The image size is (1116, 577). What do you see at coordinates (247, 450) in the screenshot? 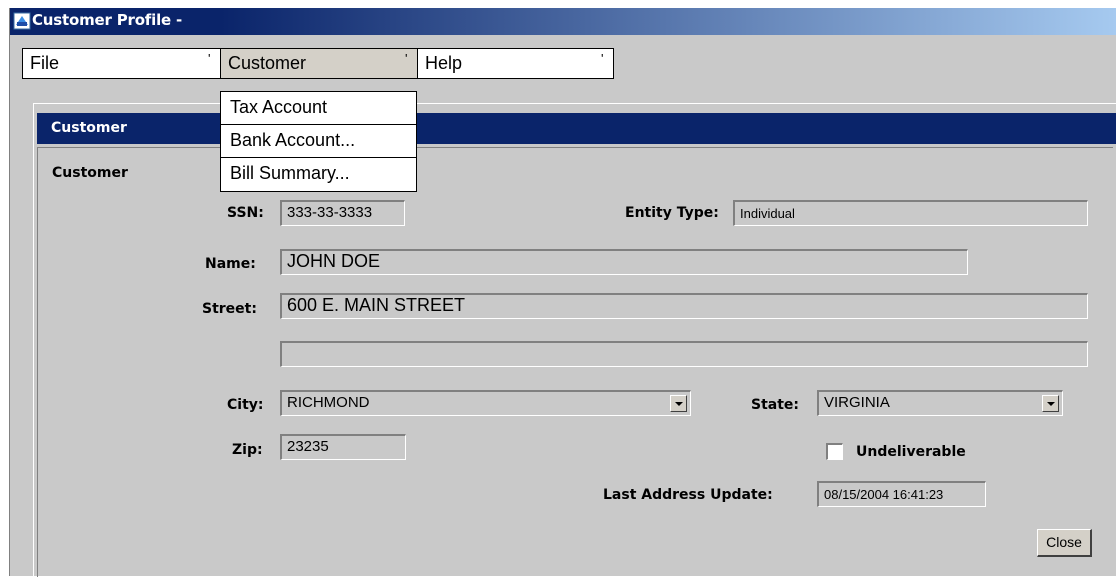
I see `zip-label: Zip:` at bounding box center [247, 450].